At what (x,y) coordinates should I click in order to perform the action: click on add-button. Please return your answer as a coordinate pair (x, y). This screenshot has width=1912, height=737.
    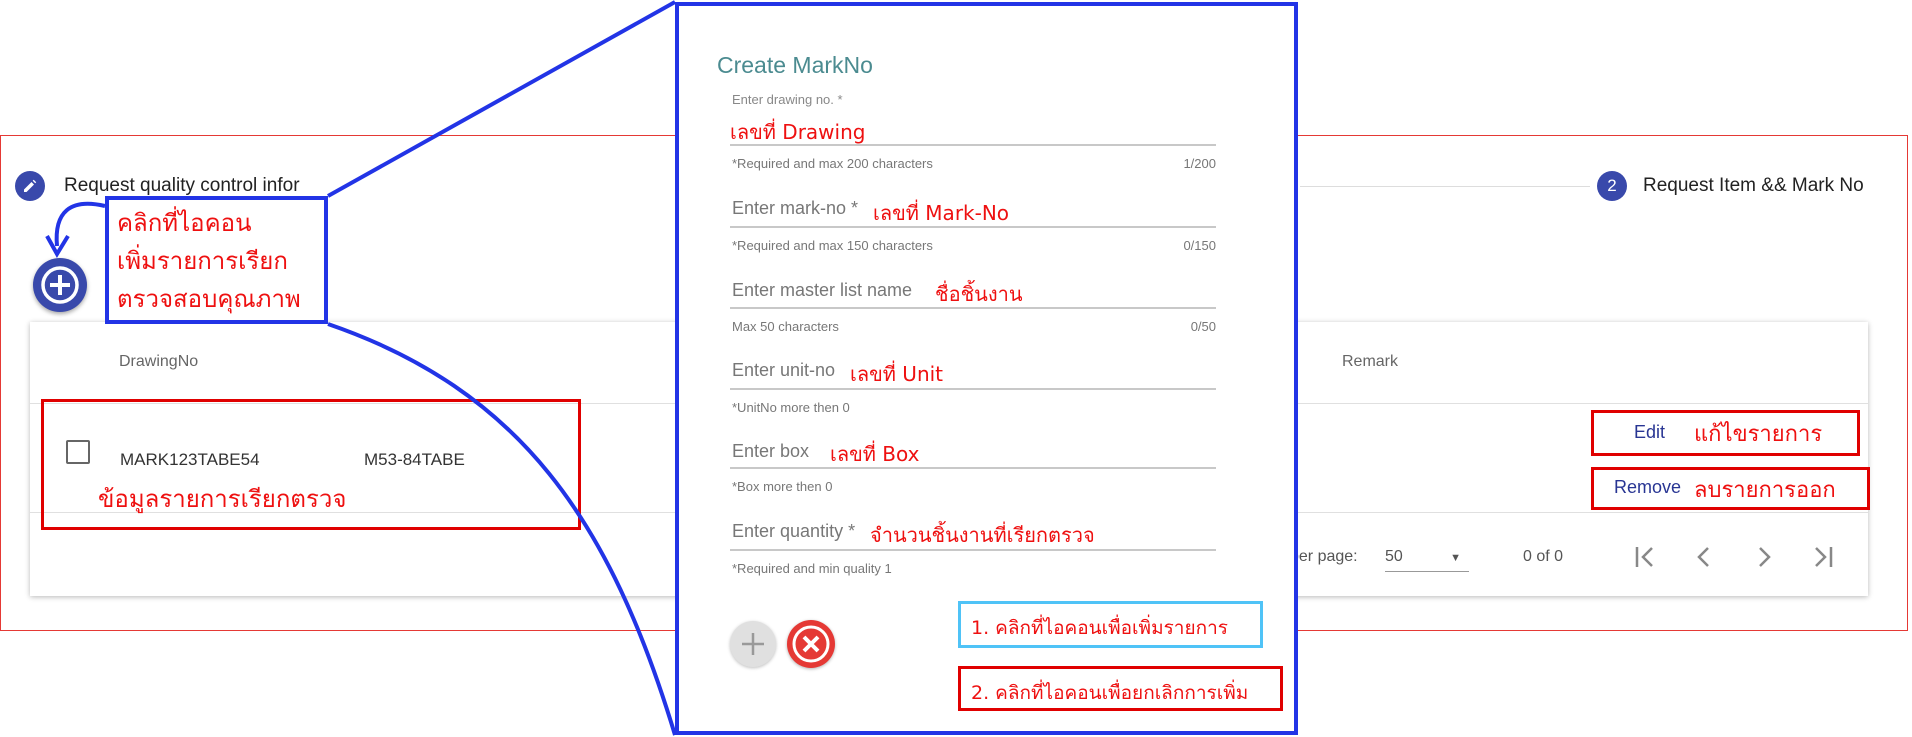
    Looking at the image, I should click on (753, 644).